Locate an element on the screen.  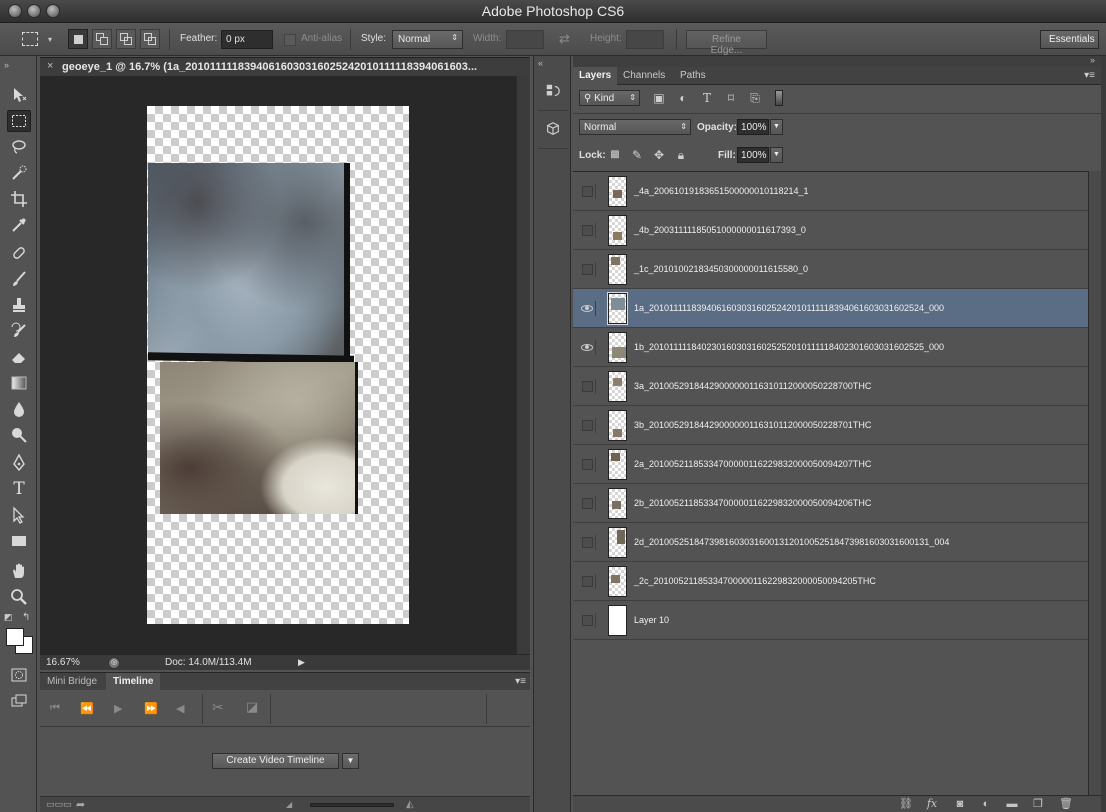
fx-icon: fx is located at coordinates (932, 804).